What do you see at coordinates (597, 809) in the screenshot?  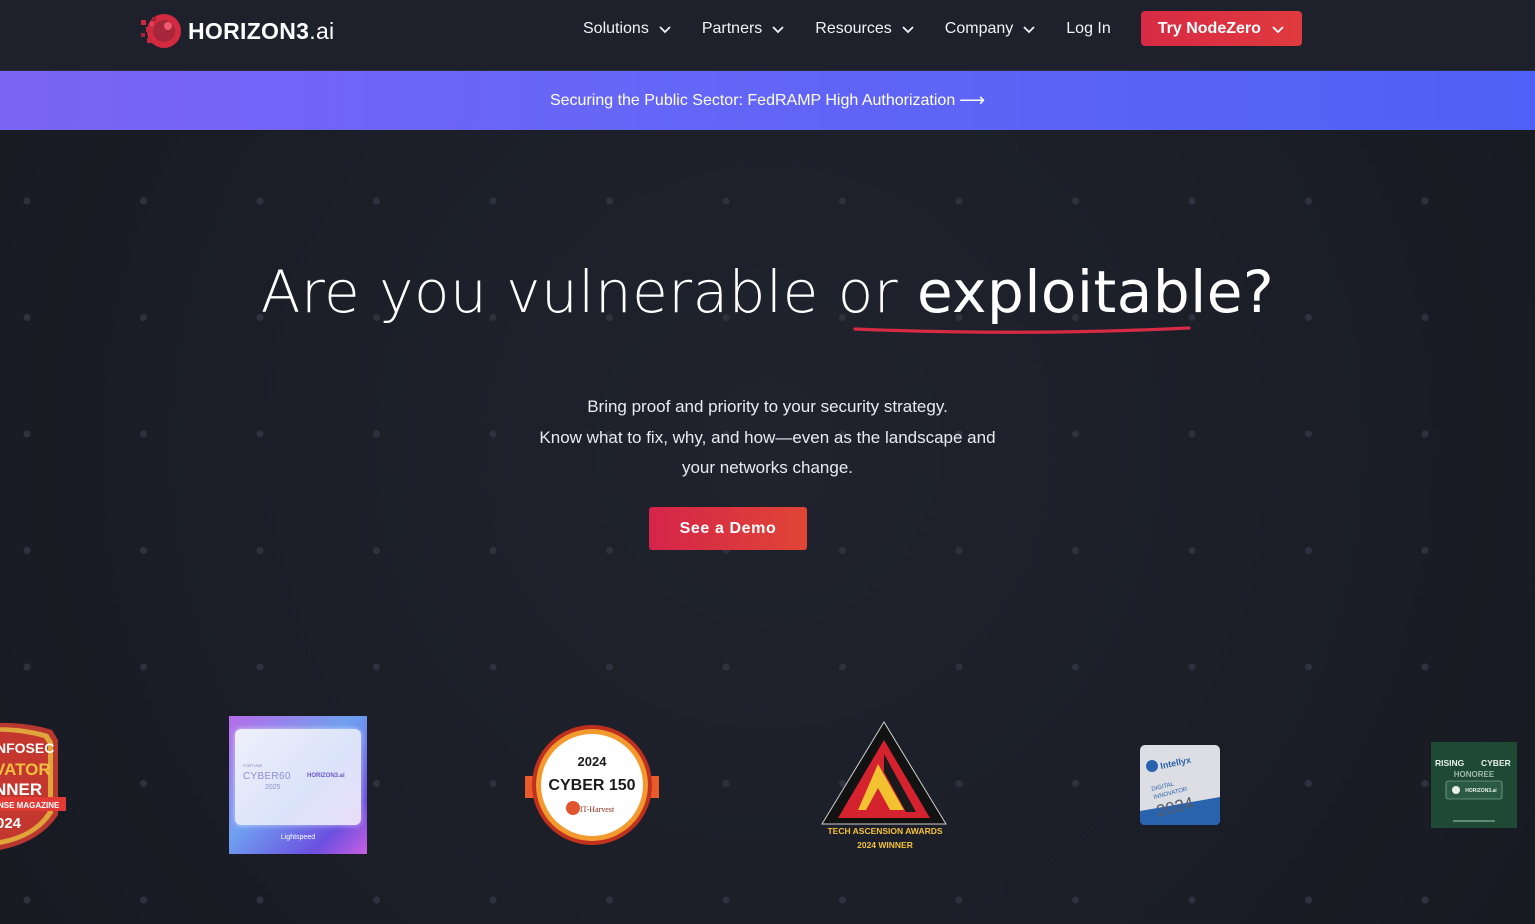 I see `cyber150-org: IT-Harvest` at bounding box center [597, 809].